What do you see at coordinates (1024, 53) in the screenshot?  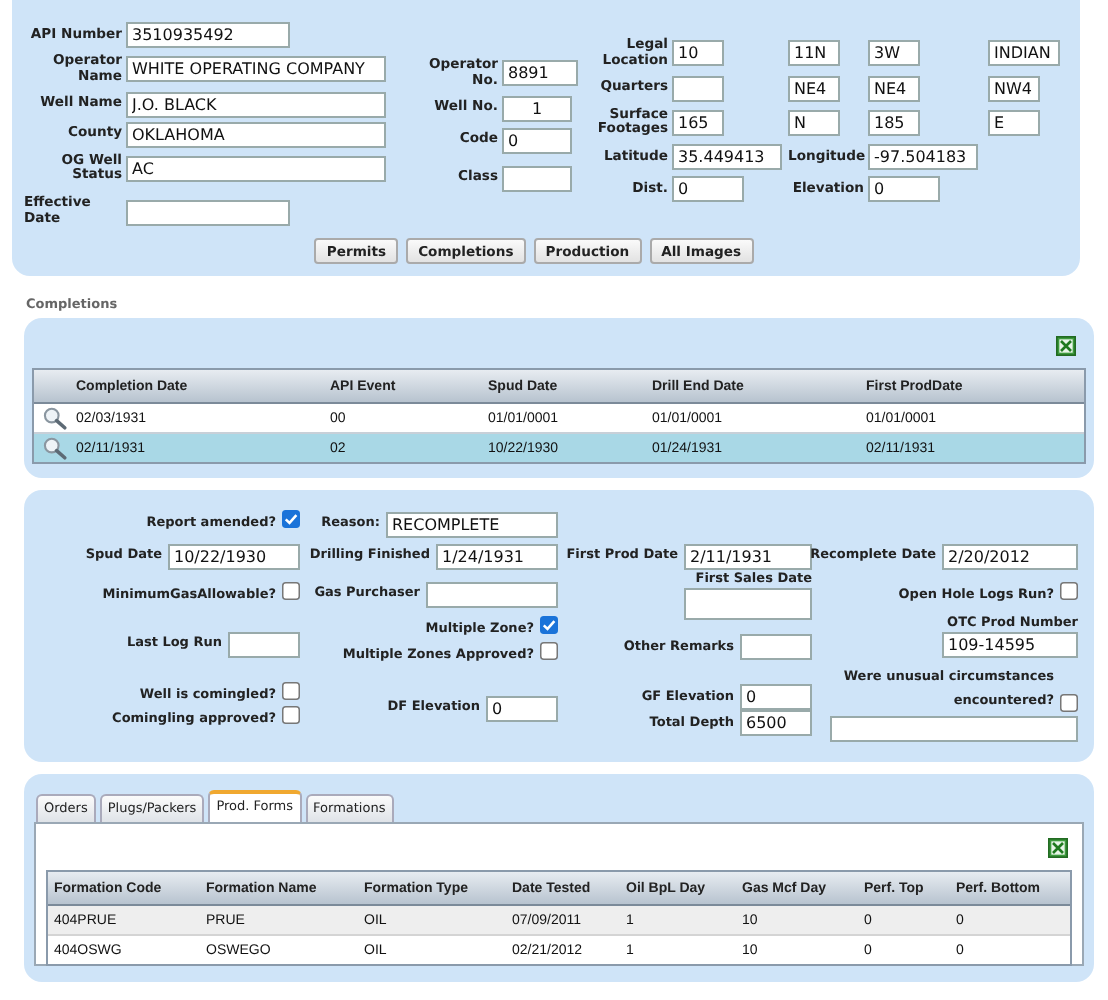 I see `input-field: INDIAN` at bounding box center [1024, 53].